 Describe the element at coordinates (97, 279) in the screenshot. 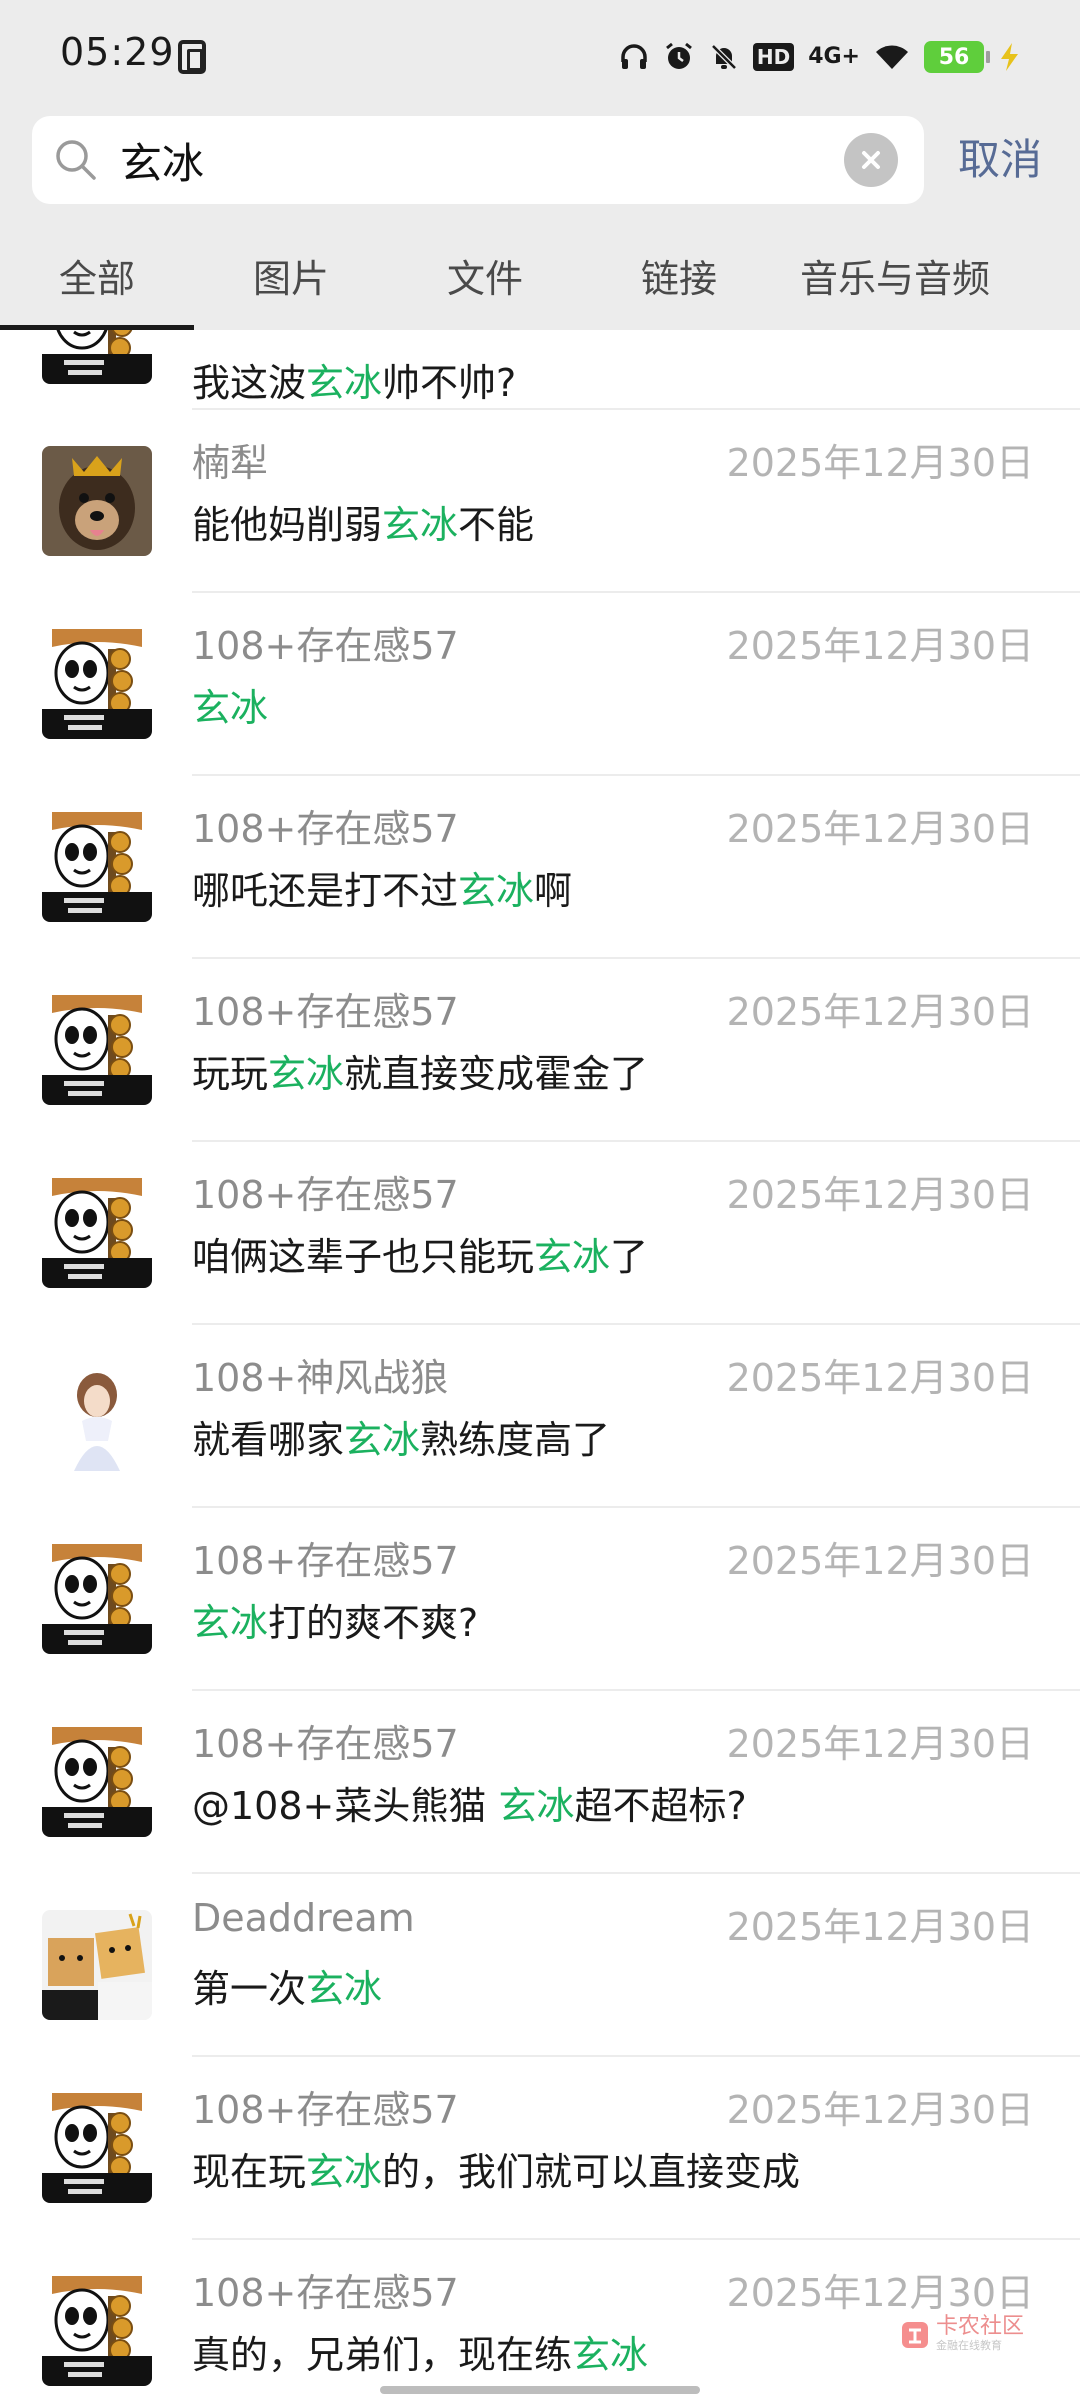

I see `tab-all: 全部` at that location.